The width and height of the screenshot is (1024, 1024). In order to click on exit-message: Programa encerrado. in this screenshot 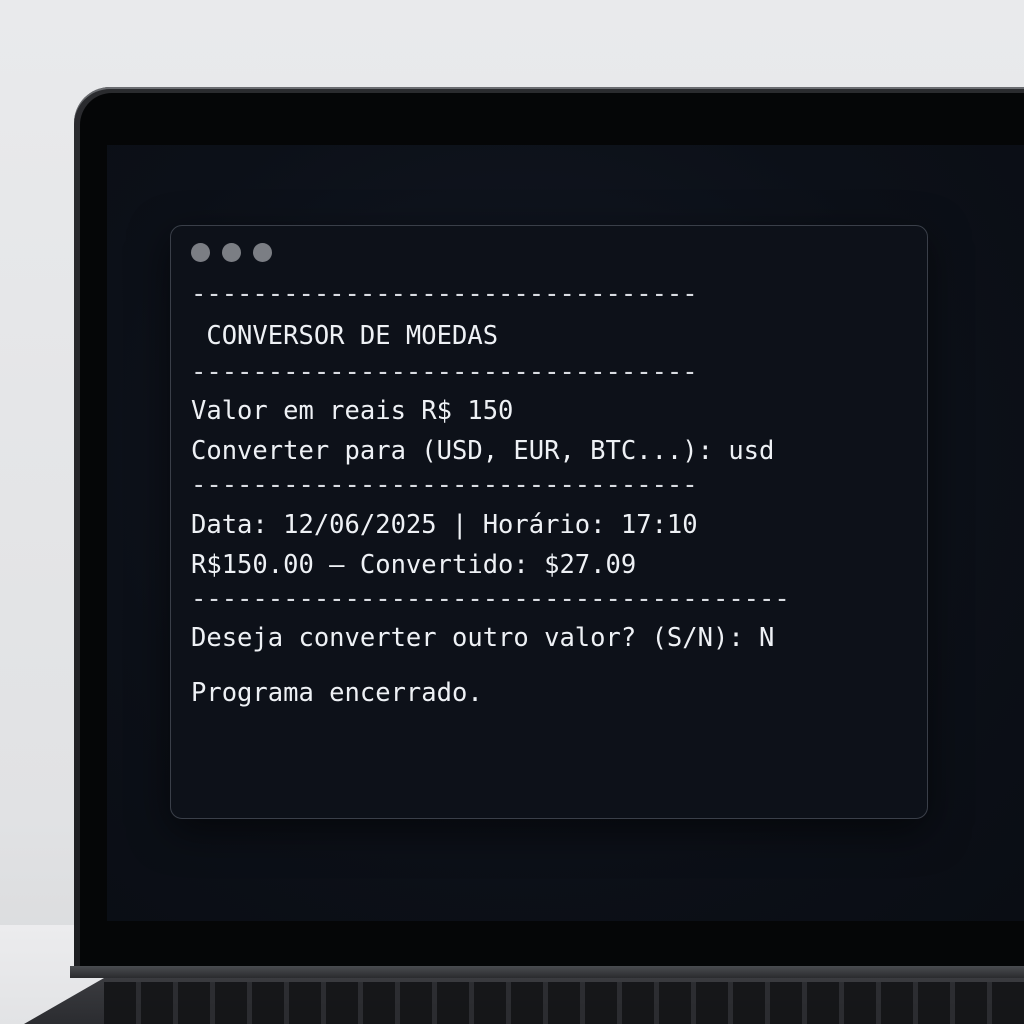, I will do `click(337, 693)`.